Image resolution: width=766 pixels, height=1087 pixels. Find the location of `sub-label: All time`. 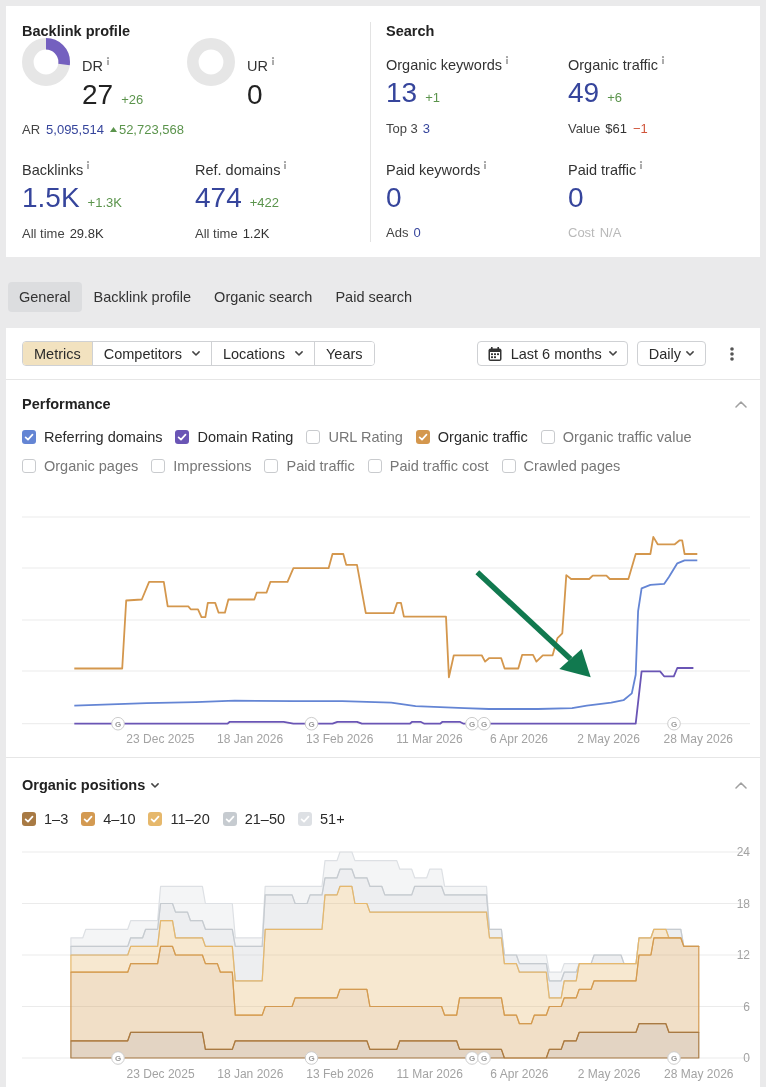

sub-label: All time is located at coordinates (43, 233).